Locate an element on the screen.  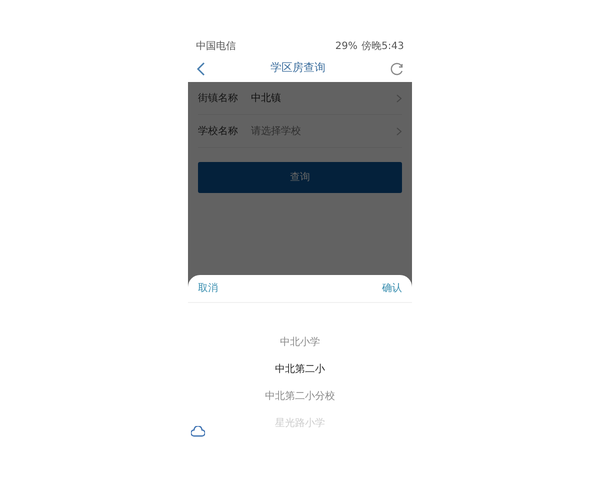
search-button: 查询 is located at coordinates (300, 177).